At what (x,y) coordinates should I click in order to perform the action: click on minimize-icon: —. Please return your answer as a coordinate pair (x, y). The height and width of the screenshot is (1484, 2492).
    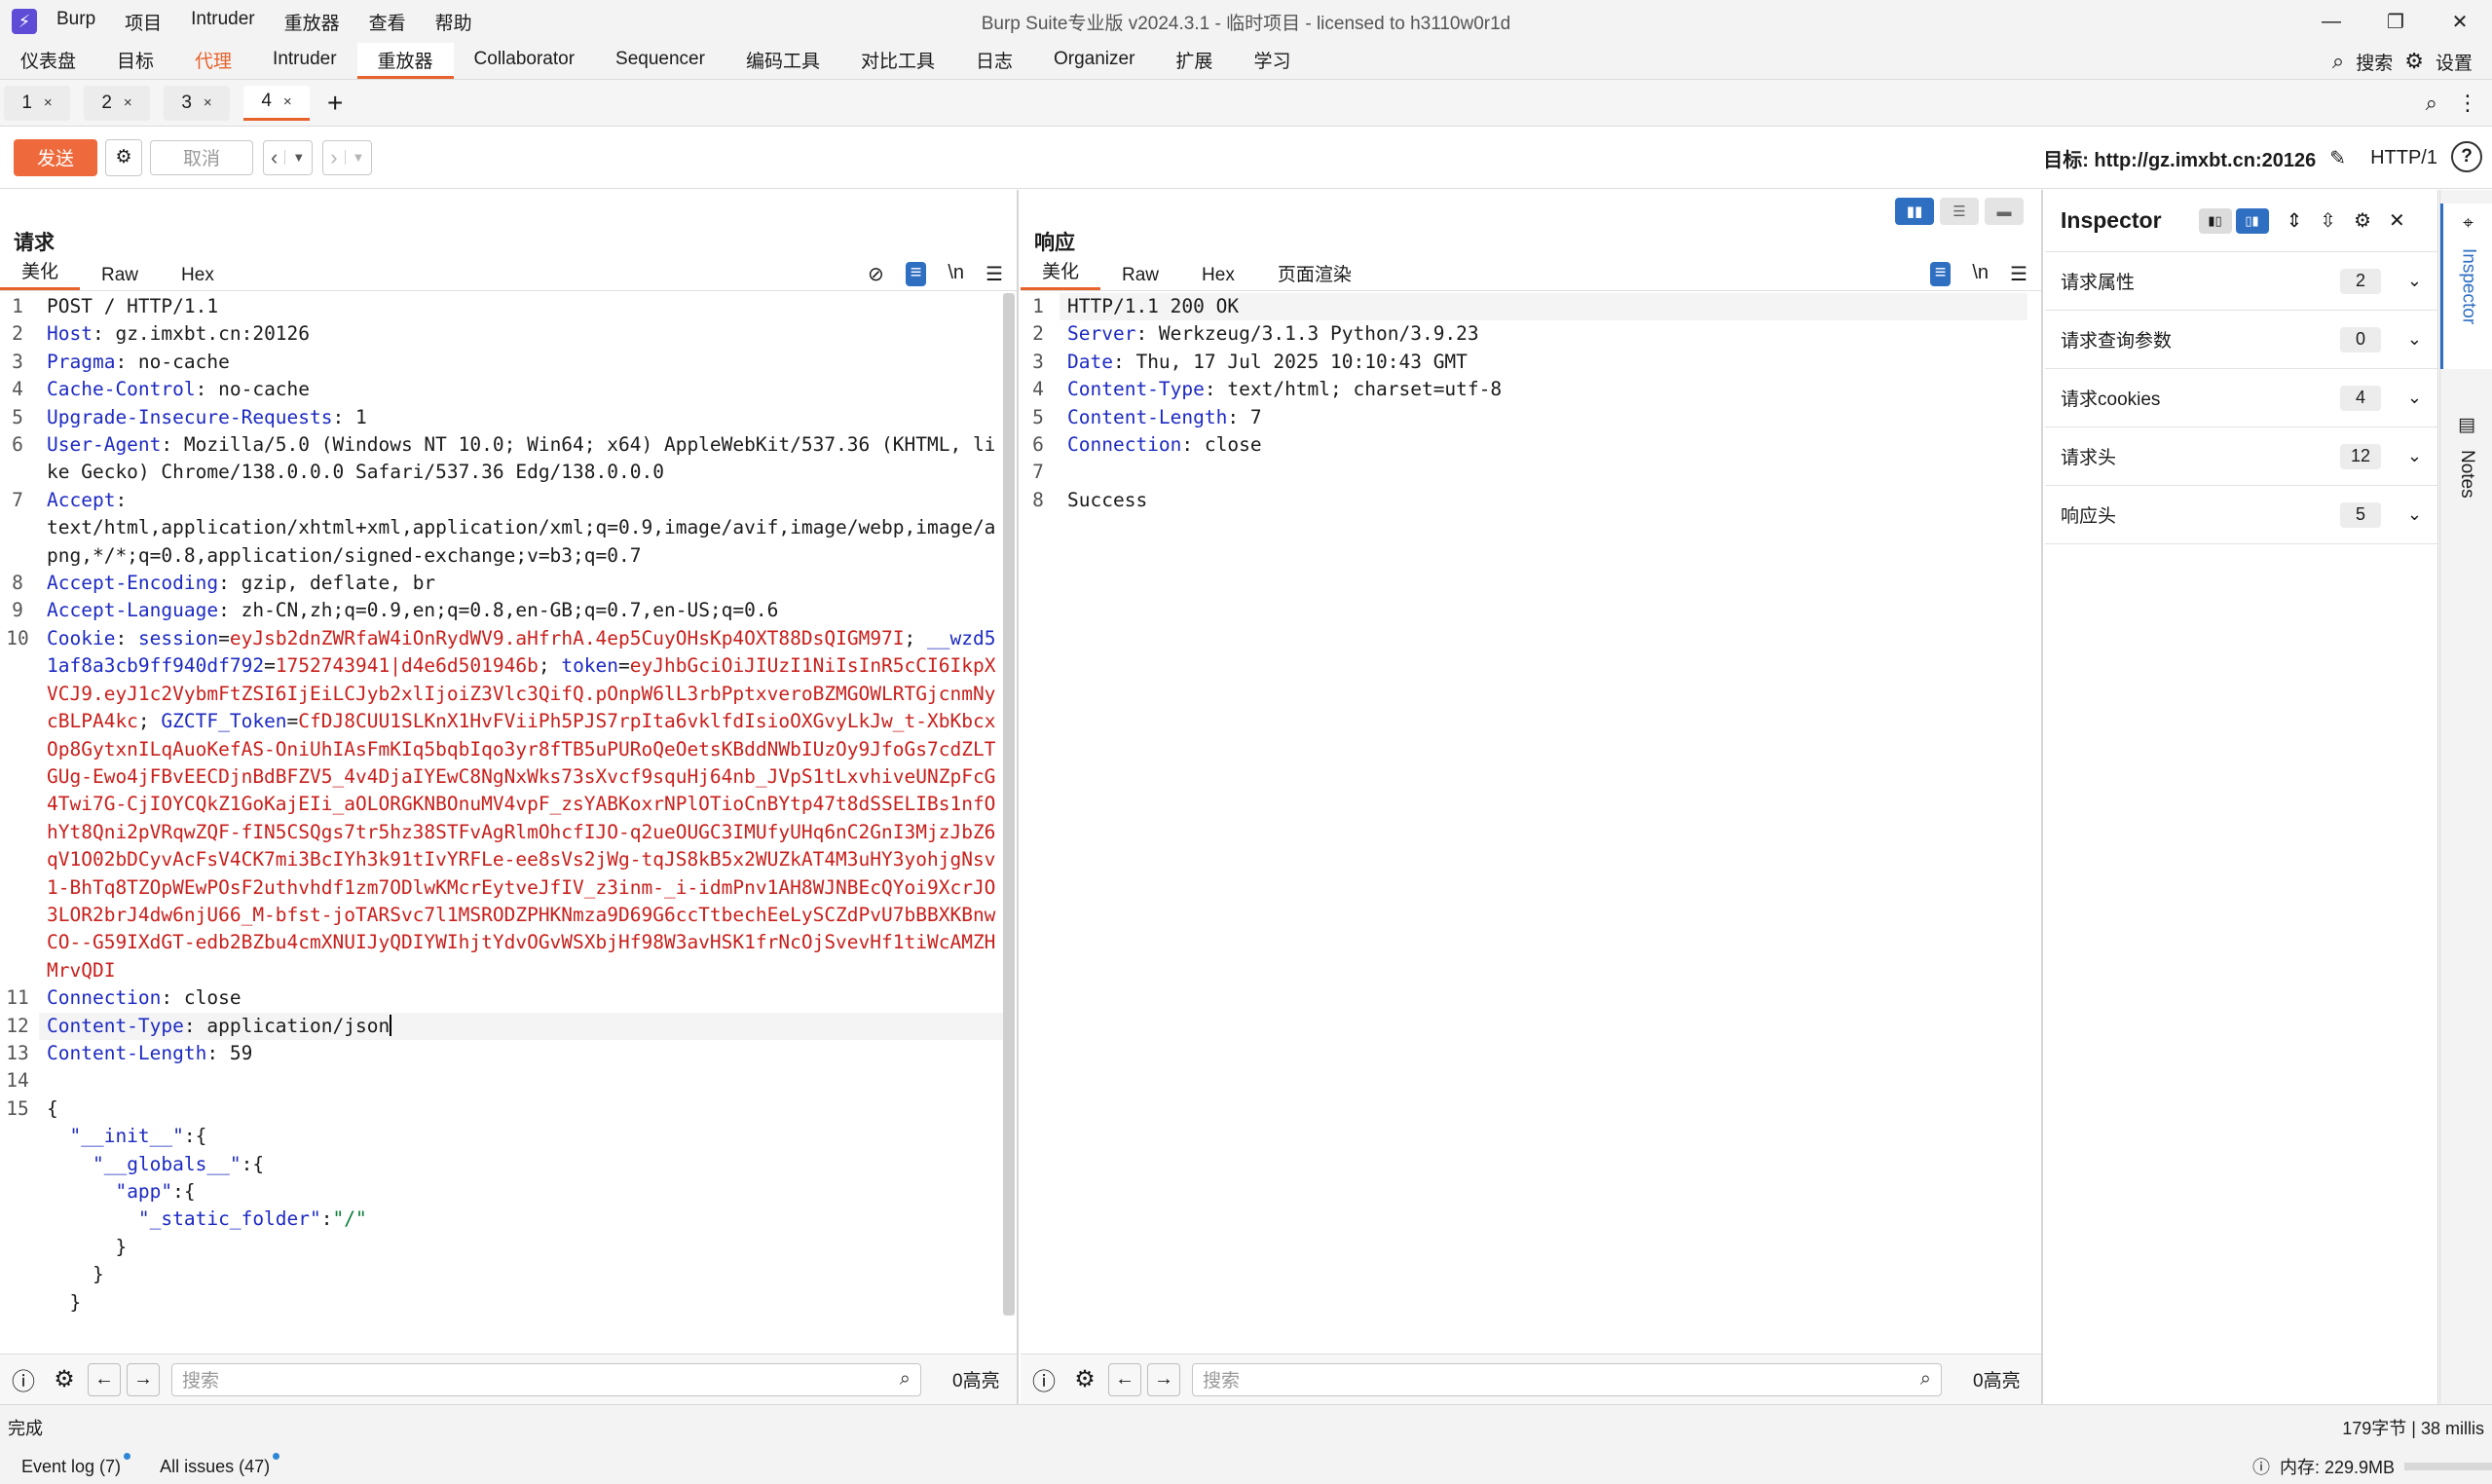
    Looking at the image, I should click on (2331, 21).